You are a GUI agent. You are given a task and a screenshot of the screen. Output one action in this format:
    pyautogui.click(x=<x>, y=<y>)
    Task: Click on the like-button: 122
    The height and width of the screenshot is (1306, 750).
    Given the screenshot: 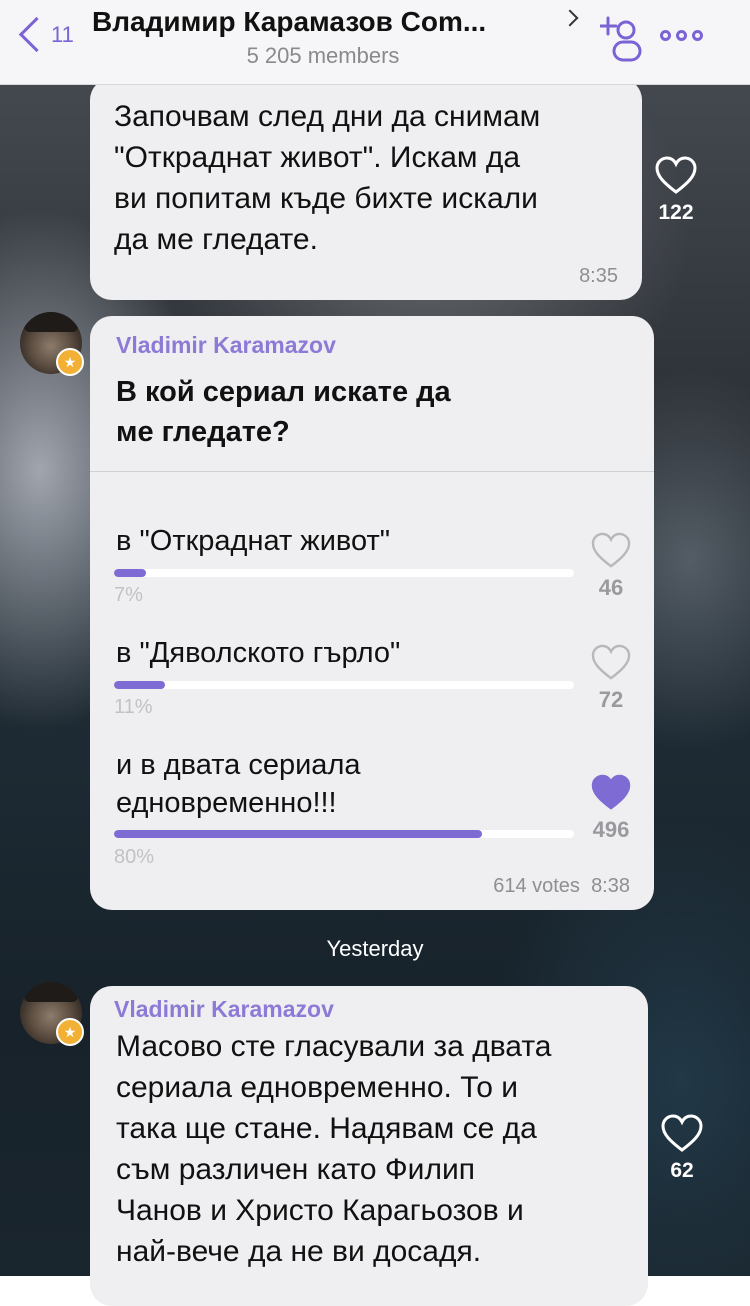 What is the action you would take?
    pyautogui.click(x=676, y=190)
    